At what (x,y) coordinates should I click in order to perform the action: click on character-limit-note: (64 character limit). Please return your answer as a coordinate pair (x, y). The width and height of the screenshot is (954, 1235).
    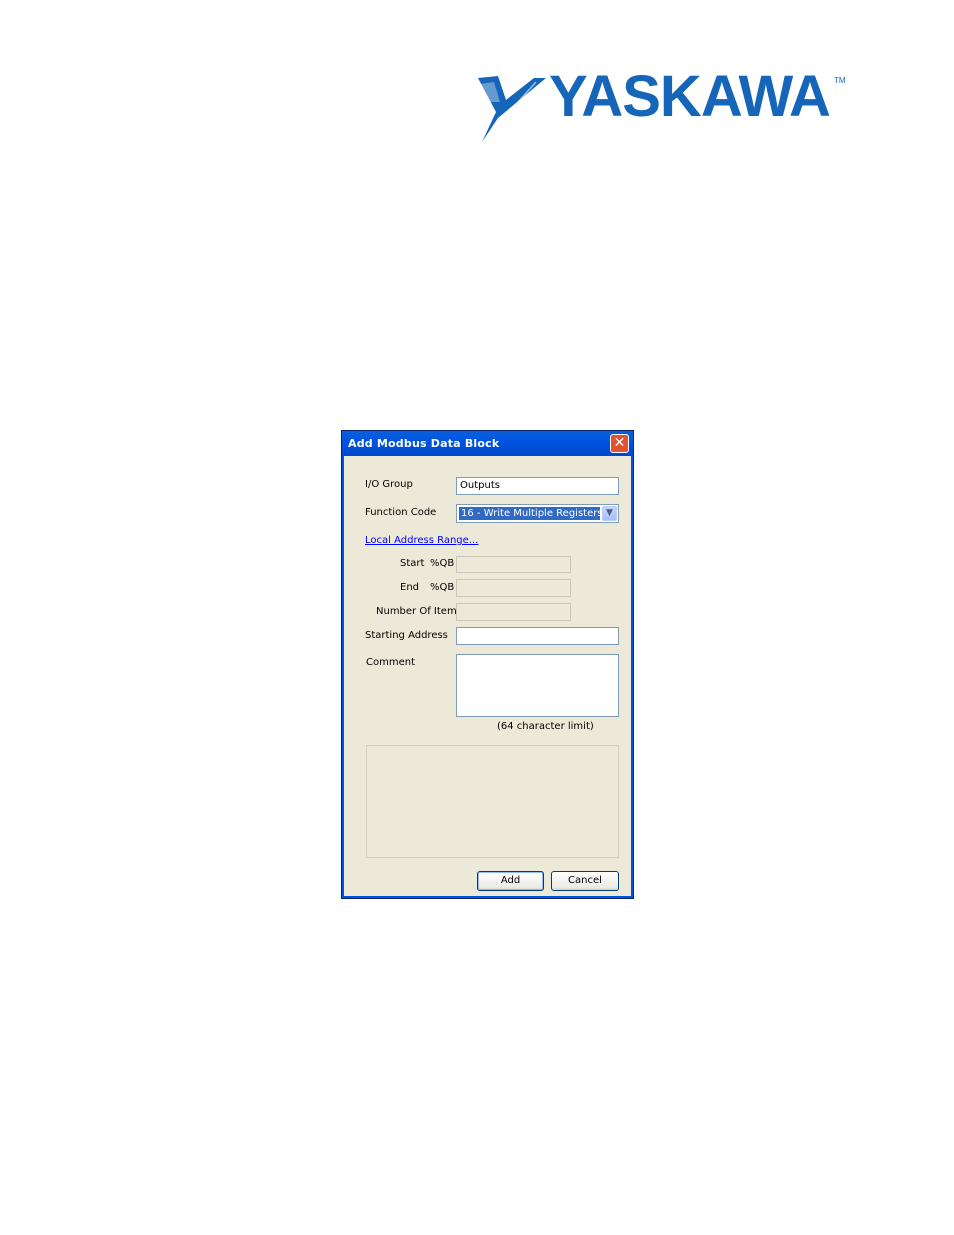
    Looking at the image, I should click on (545, 726).